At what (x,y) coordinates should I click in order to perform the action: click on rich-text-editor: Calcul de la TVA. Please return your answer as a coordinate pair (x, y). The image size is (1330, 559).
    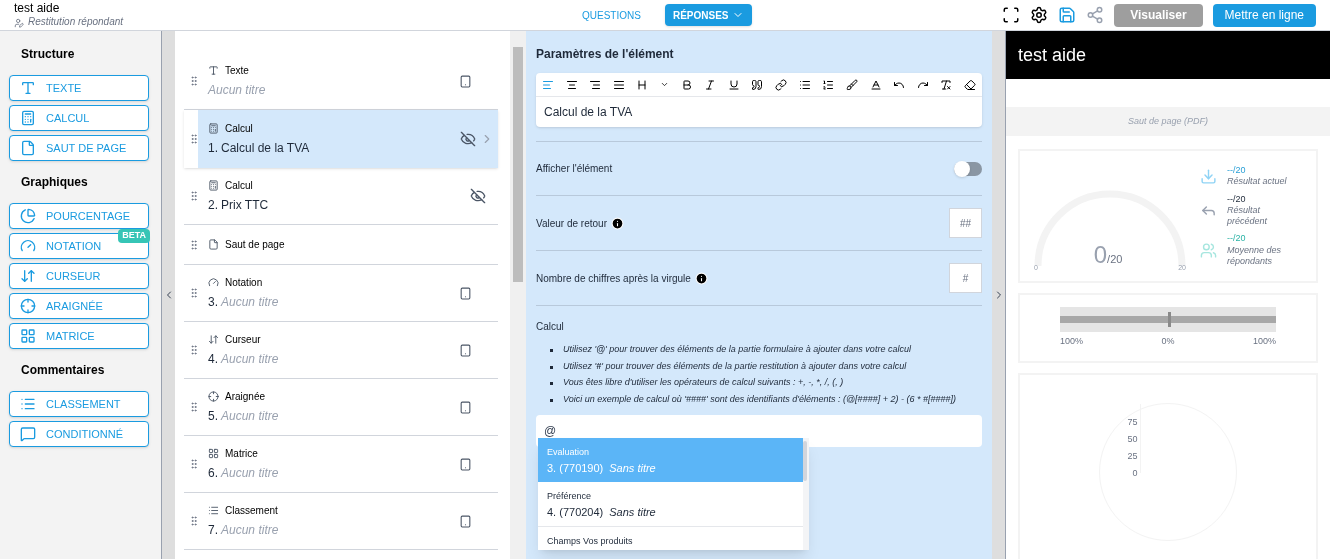
    Looking at the image, I should click on (759, 100).